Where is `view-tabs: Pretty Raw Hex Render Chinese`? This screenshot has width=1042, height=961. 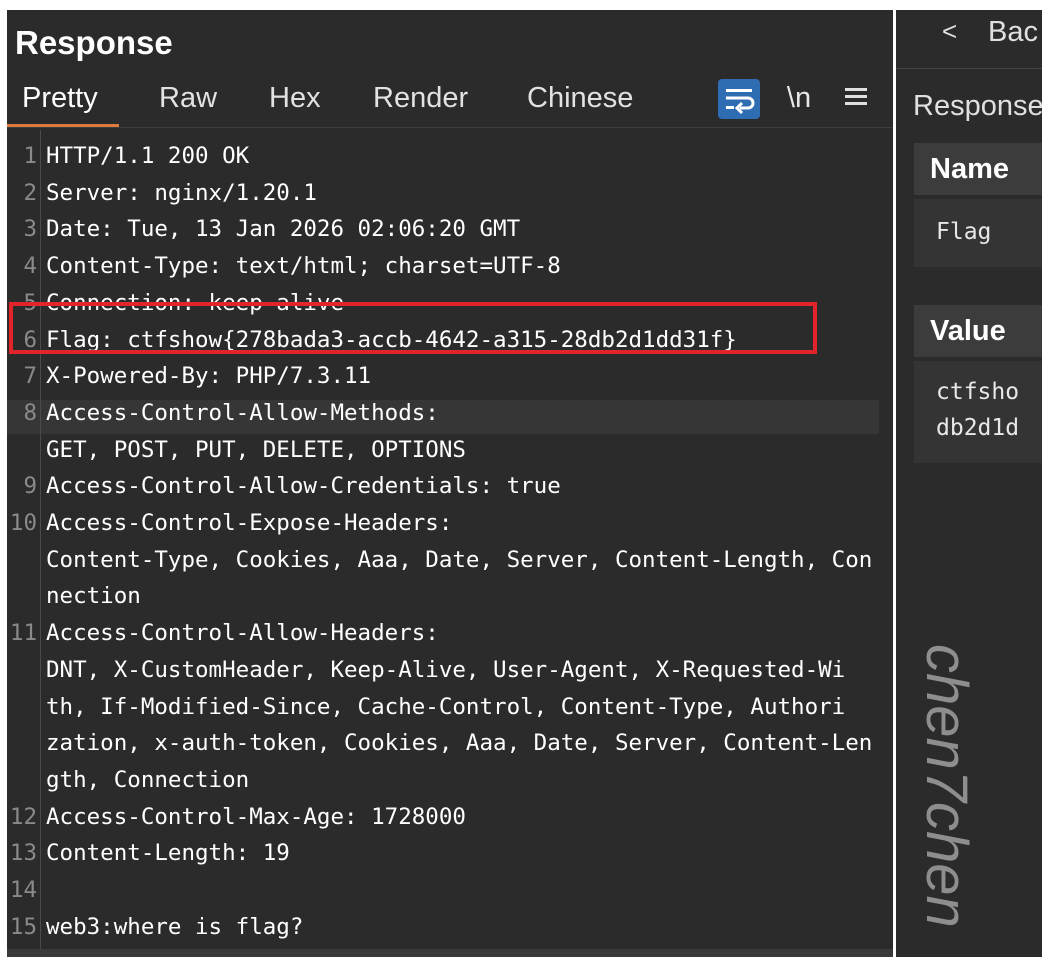 view-tabs: Pretty Raw Hex Render Chinese is located at coordinates (450, 103).